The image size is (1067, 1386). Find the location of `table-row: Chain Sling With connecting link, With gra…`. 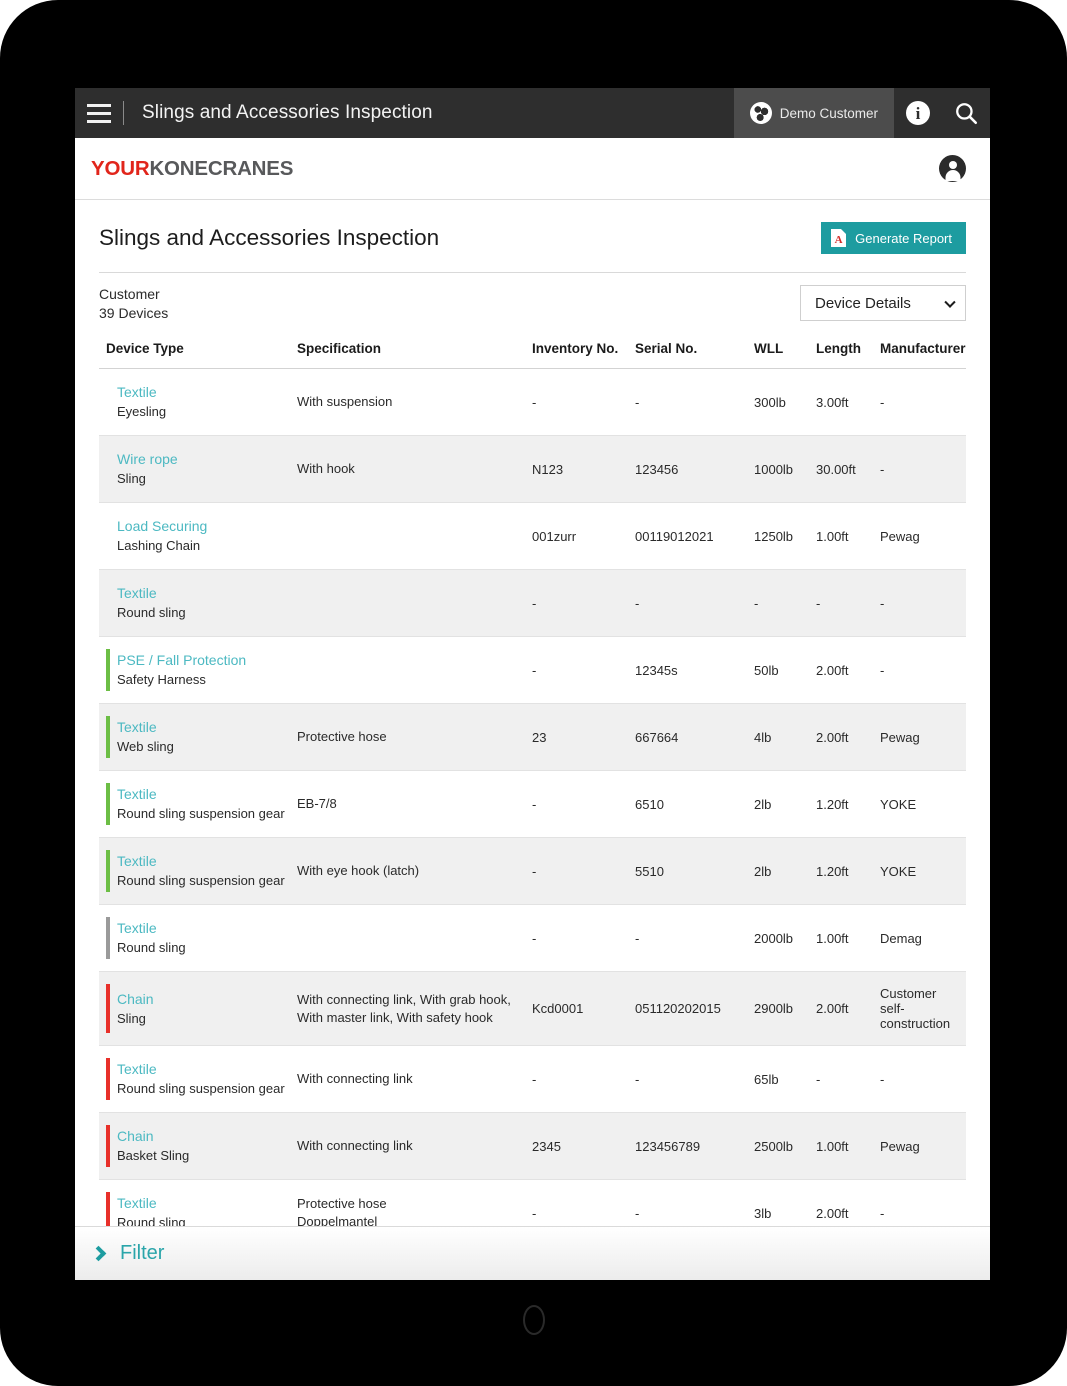

table-row: Chain Sling With connecting link, With gra… is located at coordinates (532, 1008).